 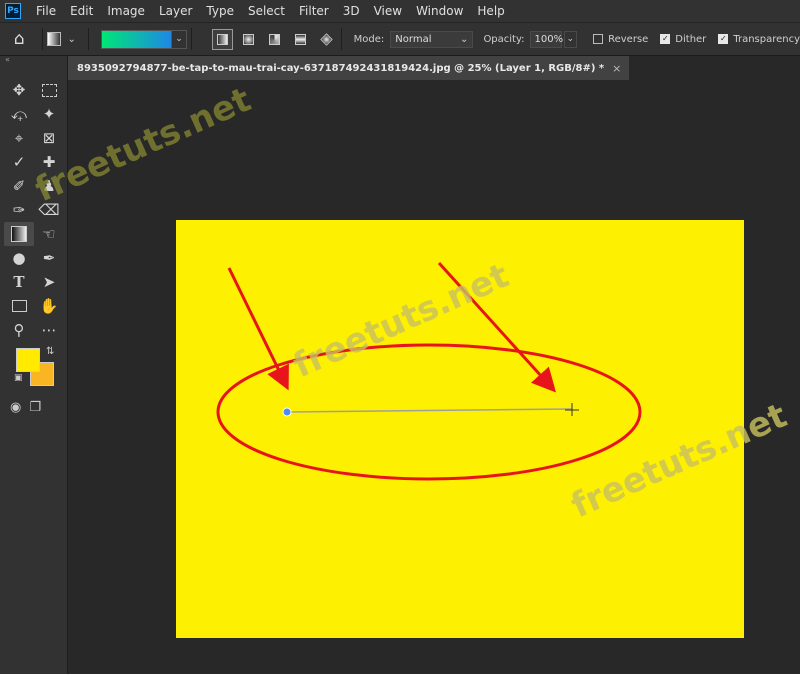 What do you see at coordinates (19, 258) in the screenshot?
I see `dodge-tool-icon: ●` at bounding box center [19, 258].